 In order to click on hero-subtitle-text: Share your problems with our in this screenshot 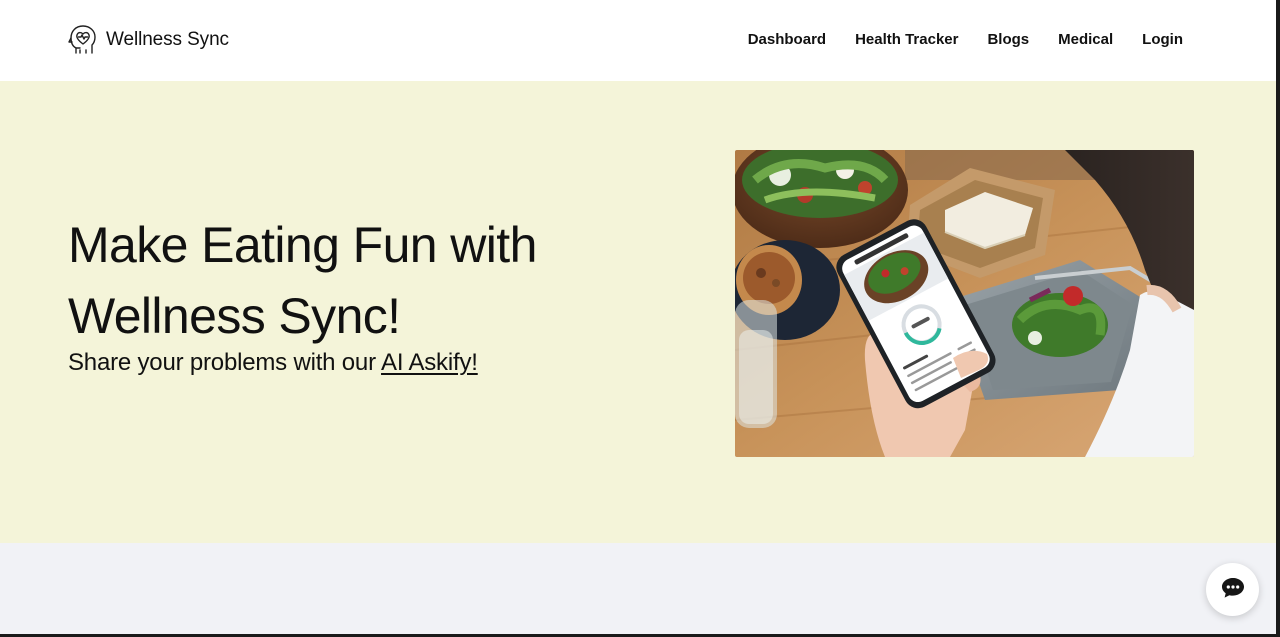, I will do `click(225, 362)`.